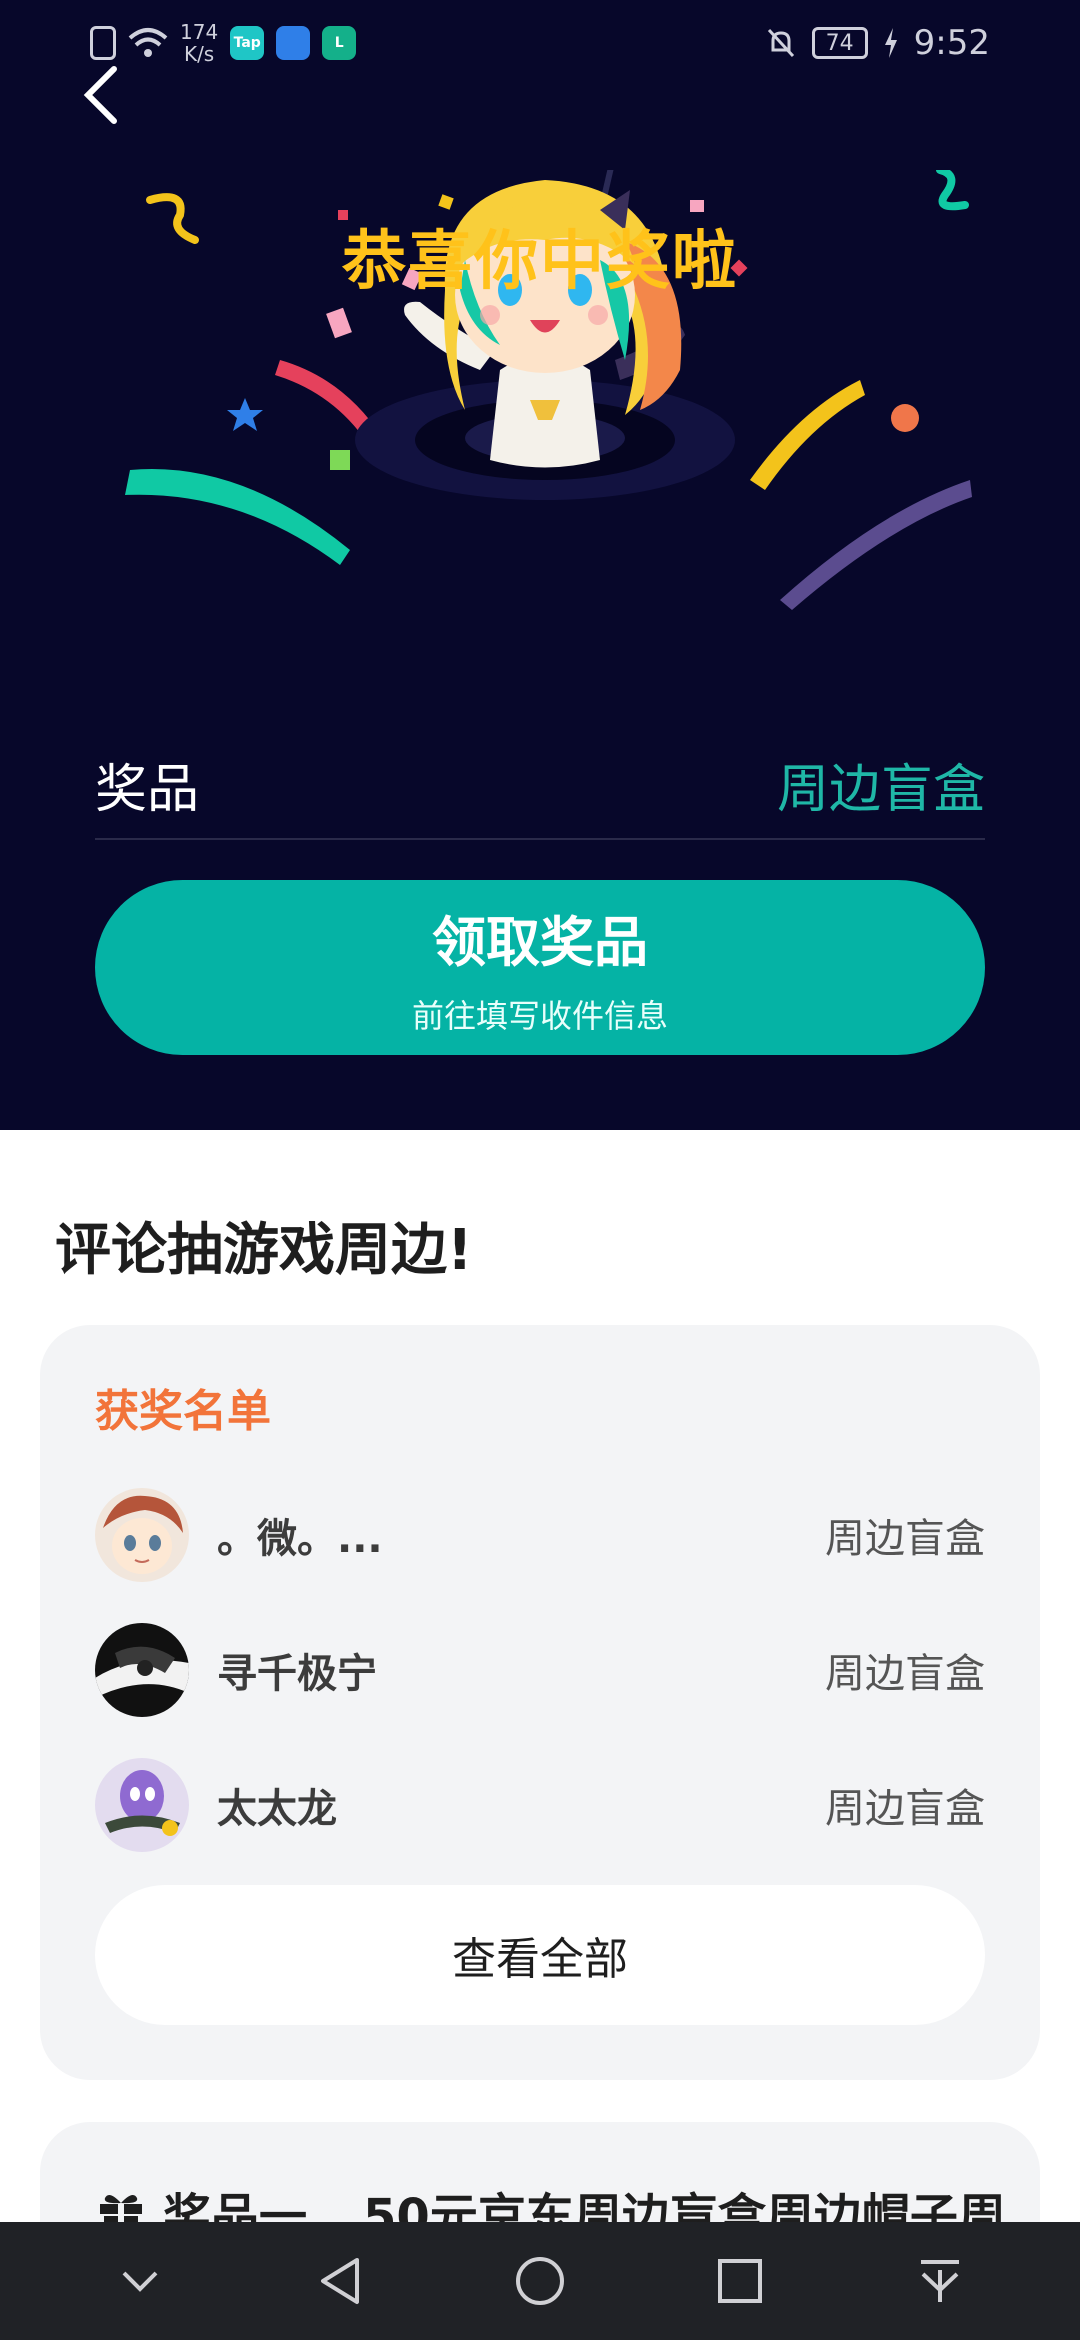 The height and width of the screenshot is (2340, 1080). I want to click on congrats-title: 恭喜你中奖啦, so click(540, 262).